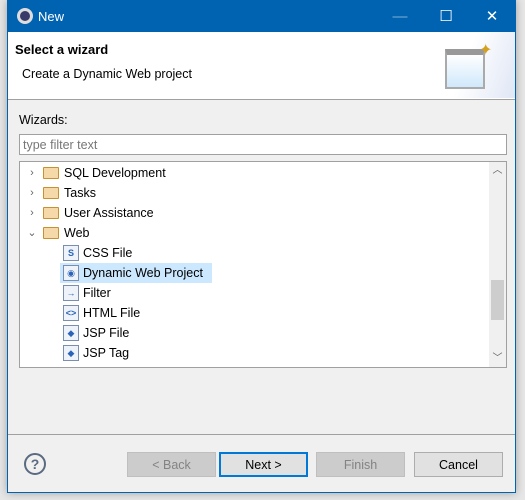  I want to click on tree-item: ⌄ Web, so click(124, 233).